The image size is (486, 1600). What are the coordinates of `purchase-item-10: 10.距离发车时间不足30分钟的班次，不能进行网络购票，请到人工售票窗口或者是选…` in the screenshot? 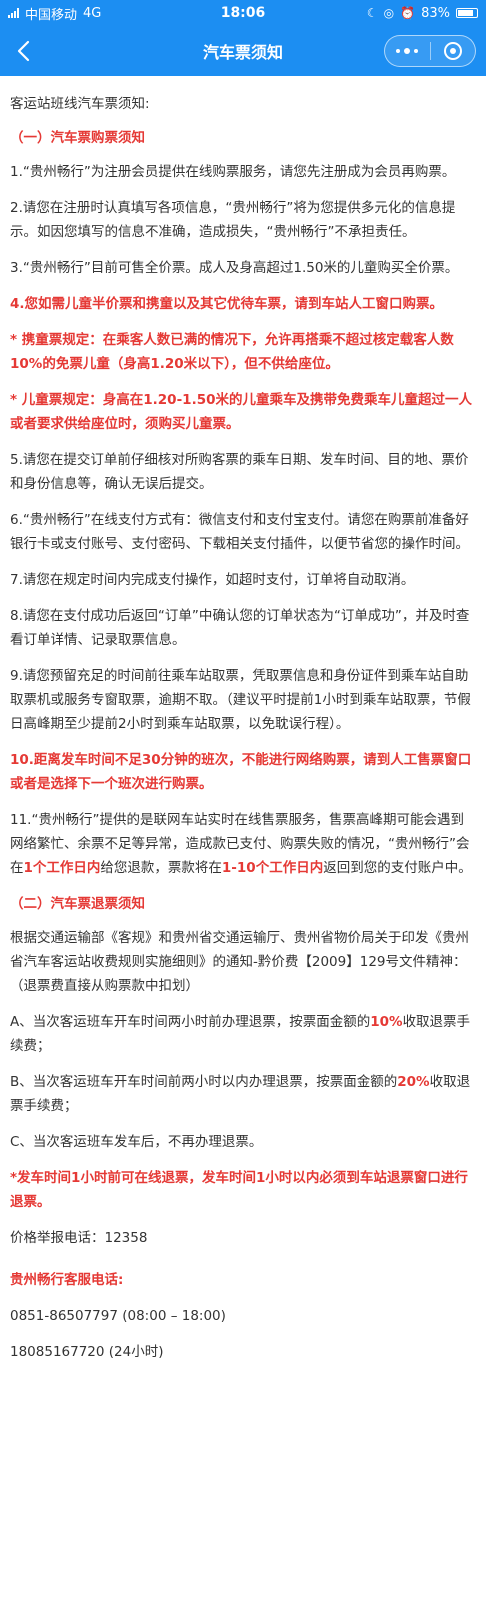 It's located at (241, 772).